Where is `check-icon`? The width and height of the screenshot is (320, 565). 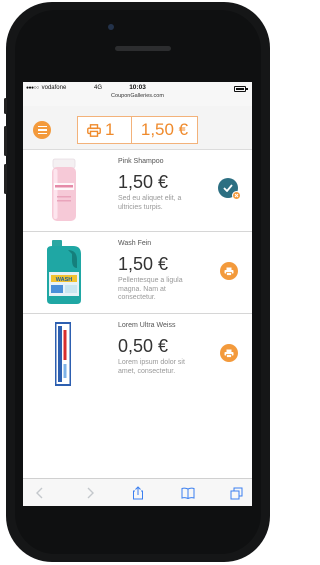
check-icon is located at coordinates (228, 188).